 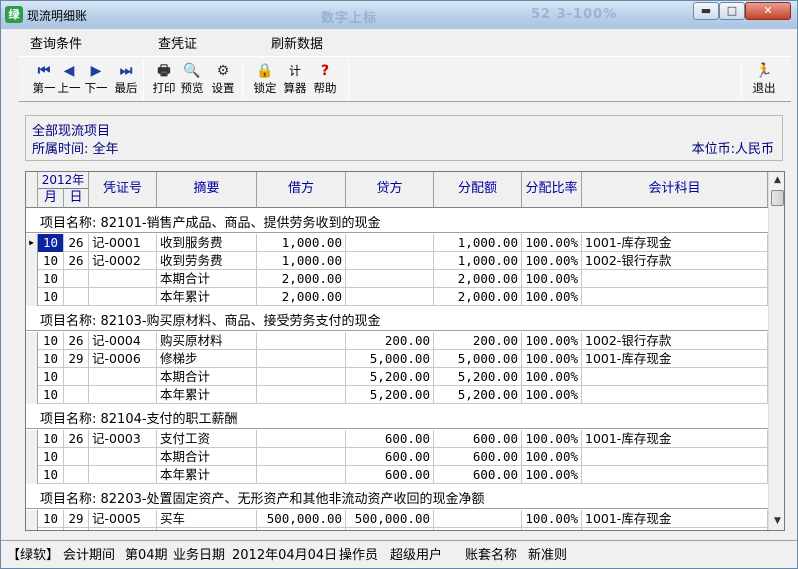 What do you see at coordinates (397, 395) in the screenshot?
I see `table-row: 10 本年累计 5,200.00 5,200.00 100.00%` at bounding box center [397, 395].